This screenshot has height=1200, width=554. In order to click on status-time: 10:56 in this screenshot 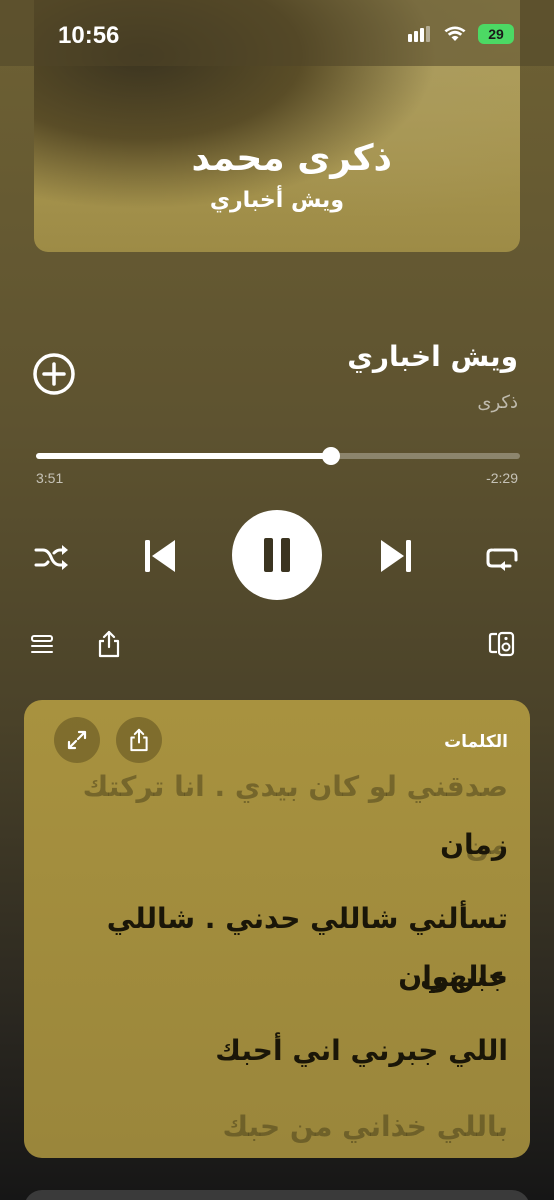, I will do `click(89, 35)`.